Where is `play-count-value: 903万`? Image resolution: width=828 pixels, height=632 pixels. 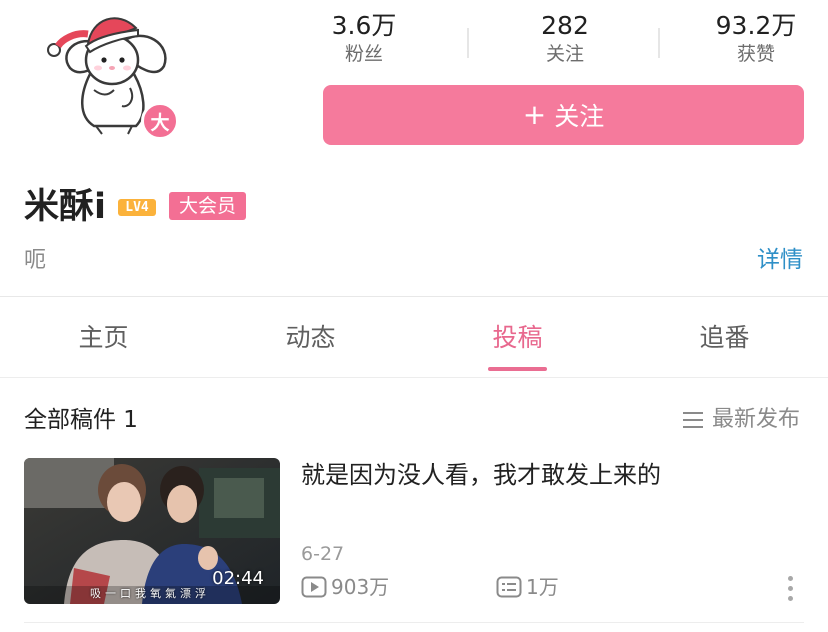 play-count-value: 903万 is located at coordinates (360, 587).